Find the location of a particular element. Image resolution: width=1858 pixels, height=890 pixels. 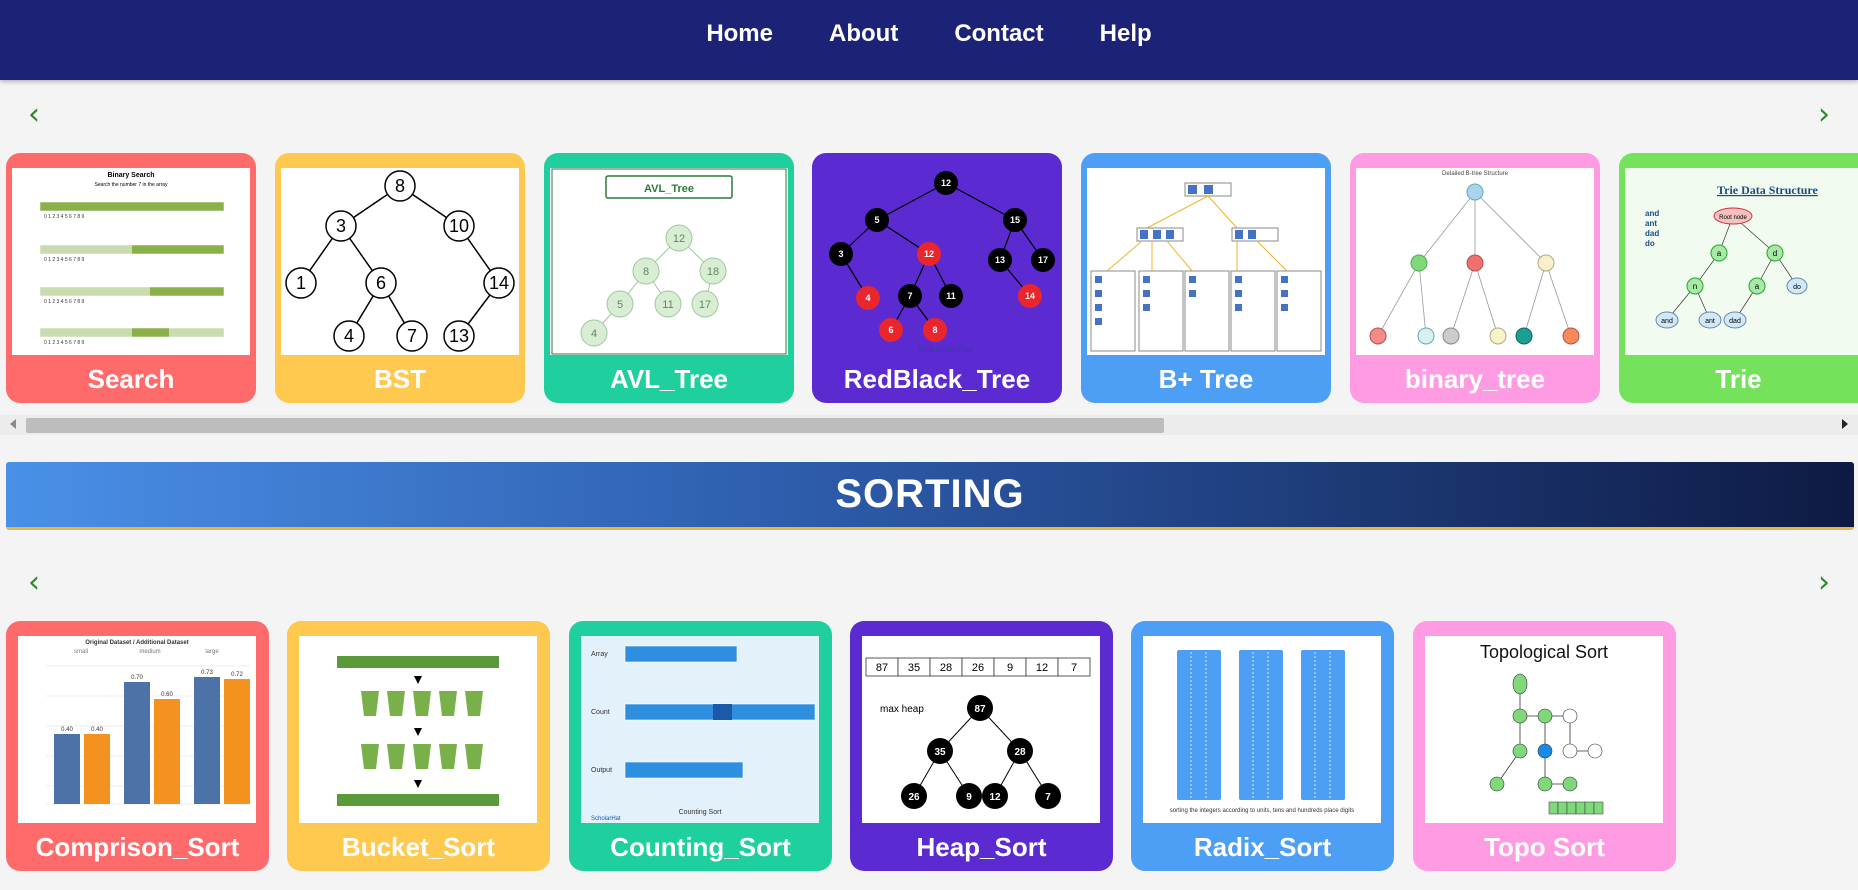

svg-text: medium is located at coordinates (149, 652).